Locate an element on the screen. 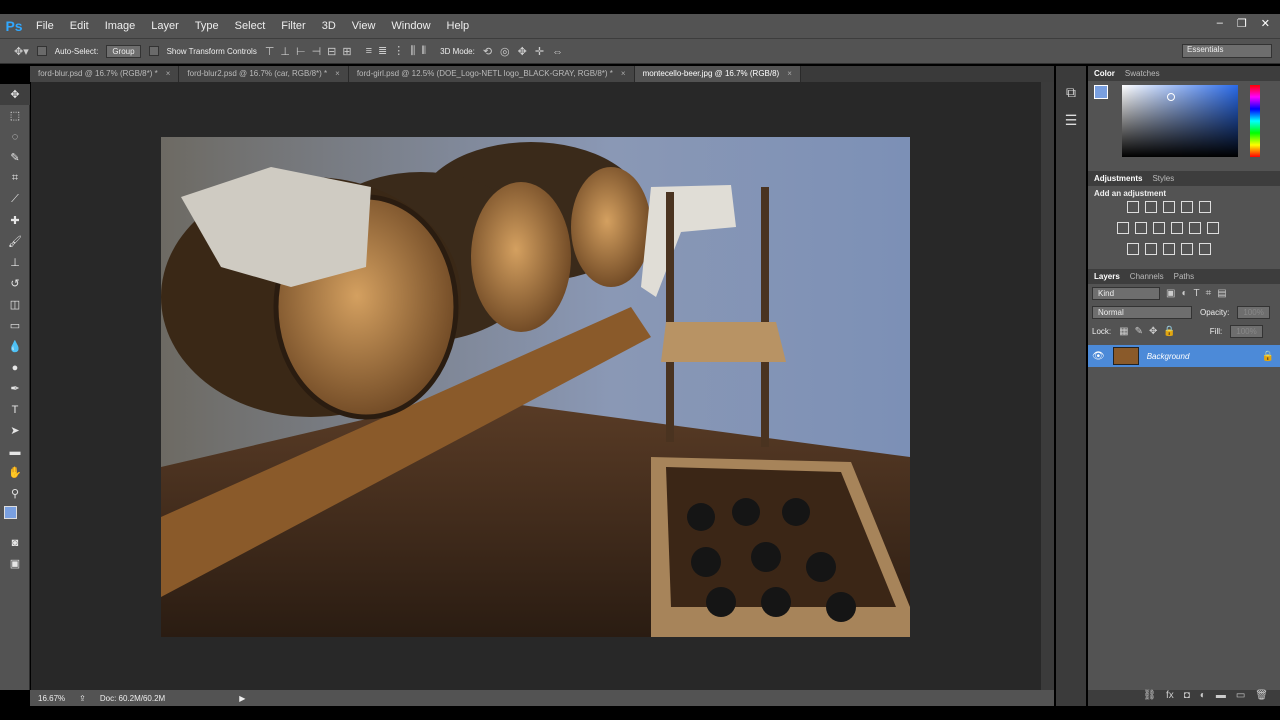  selective-color-icon is located at coordinates (1187, 249).